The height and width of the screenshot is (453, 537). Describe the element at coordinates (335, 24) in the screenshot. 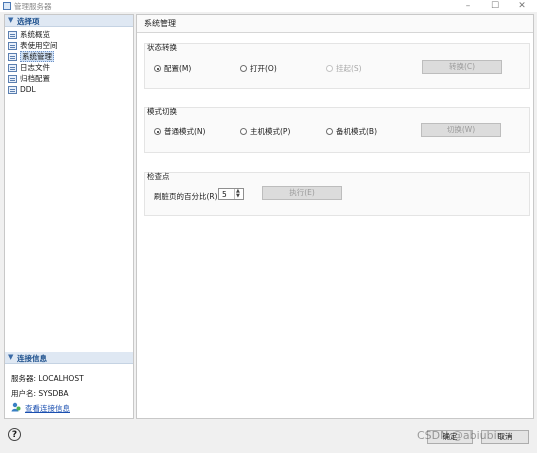

I see `main-header: 系统管理` at that location.